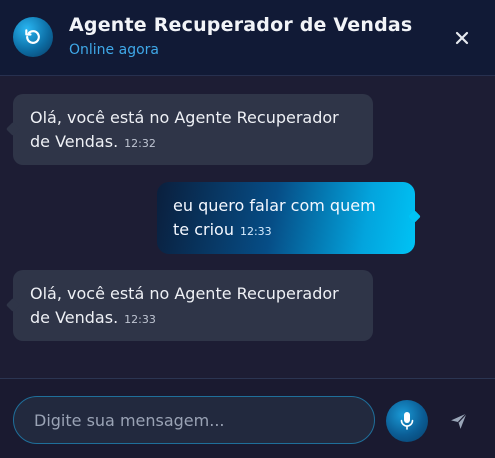 The height and width of the screenshot is (458, 495). I want to click on chat-title: Agente Recuperador de Vendas, so click(241, 25).